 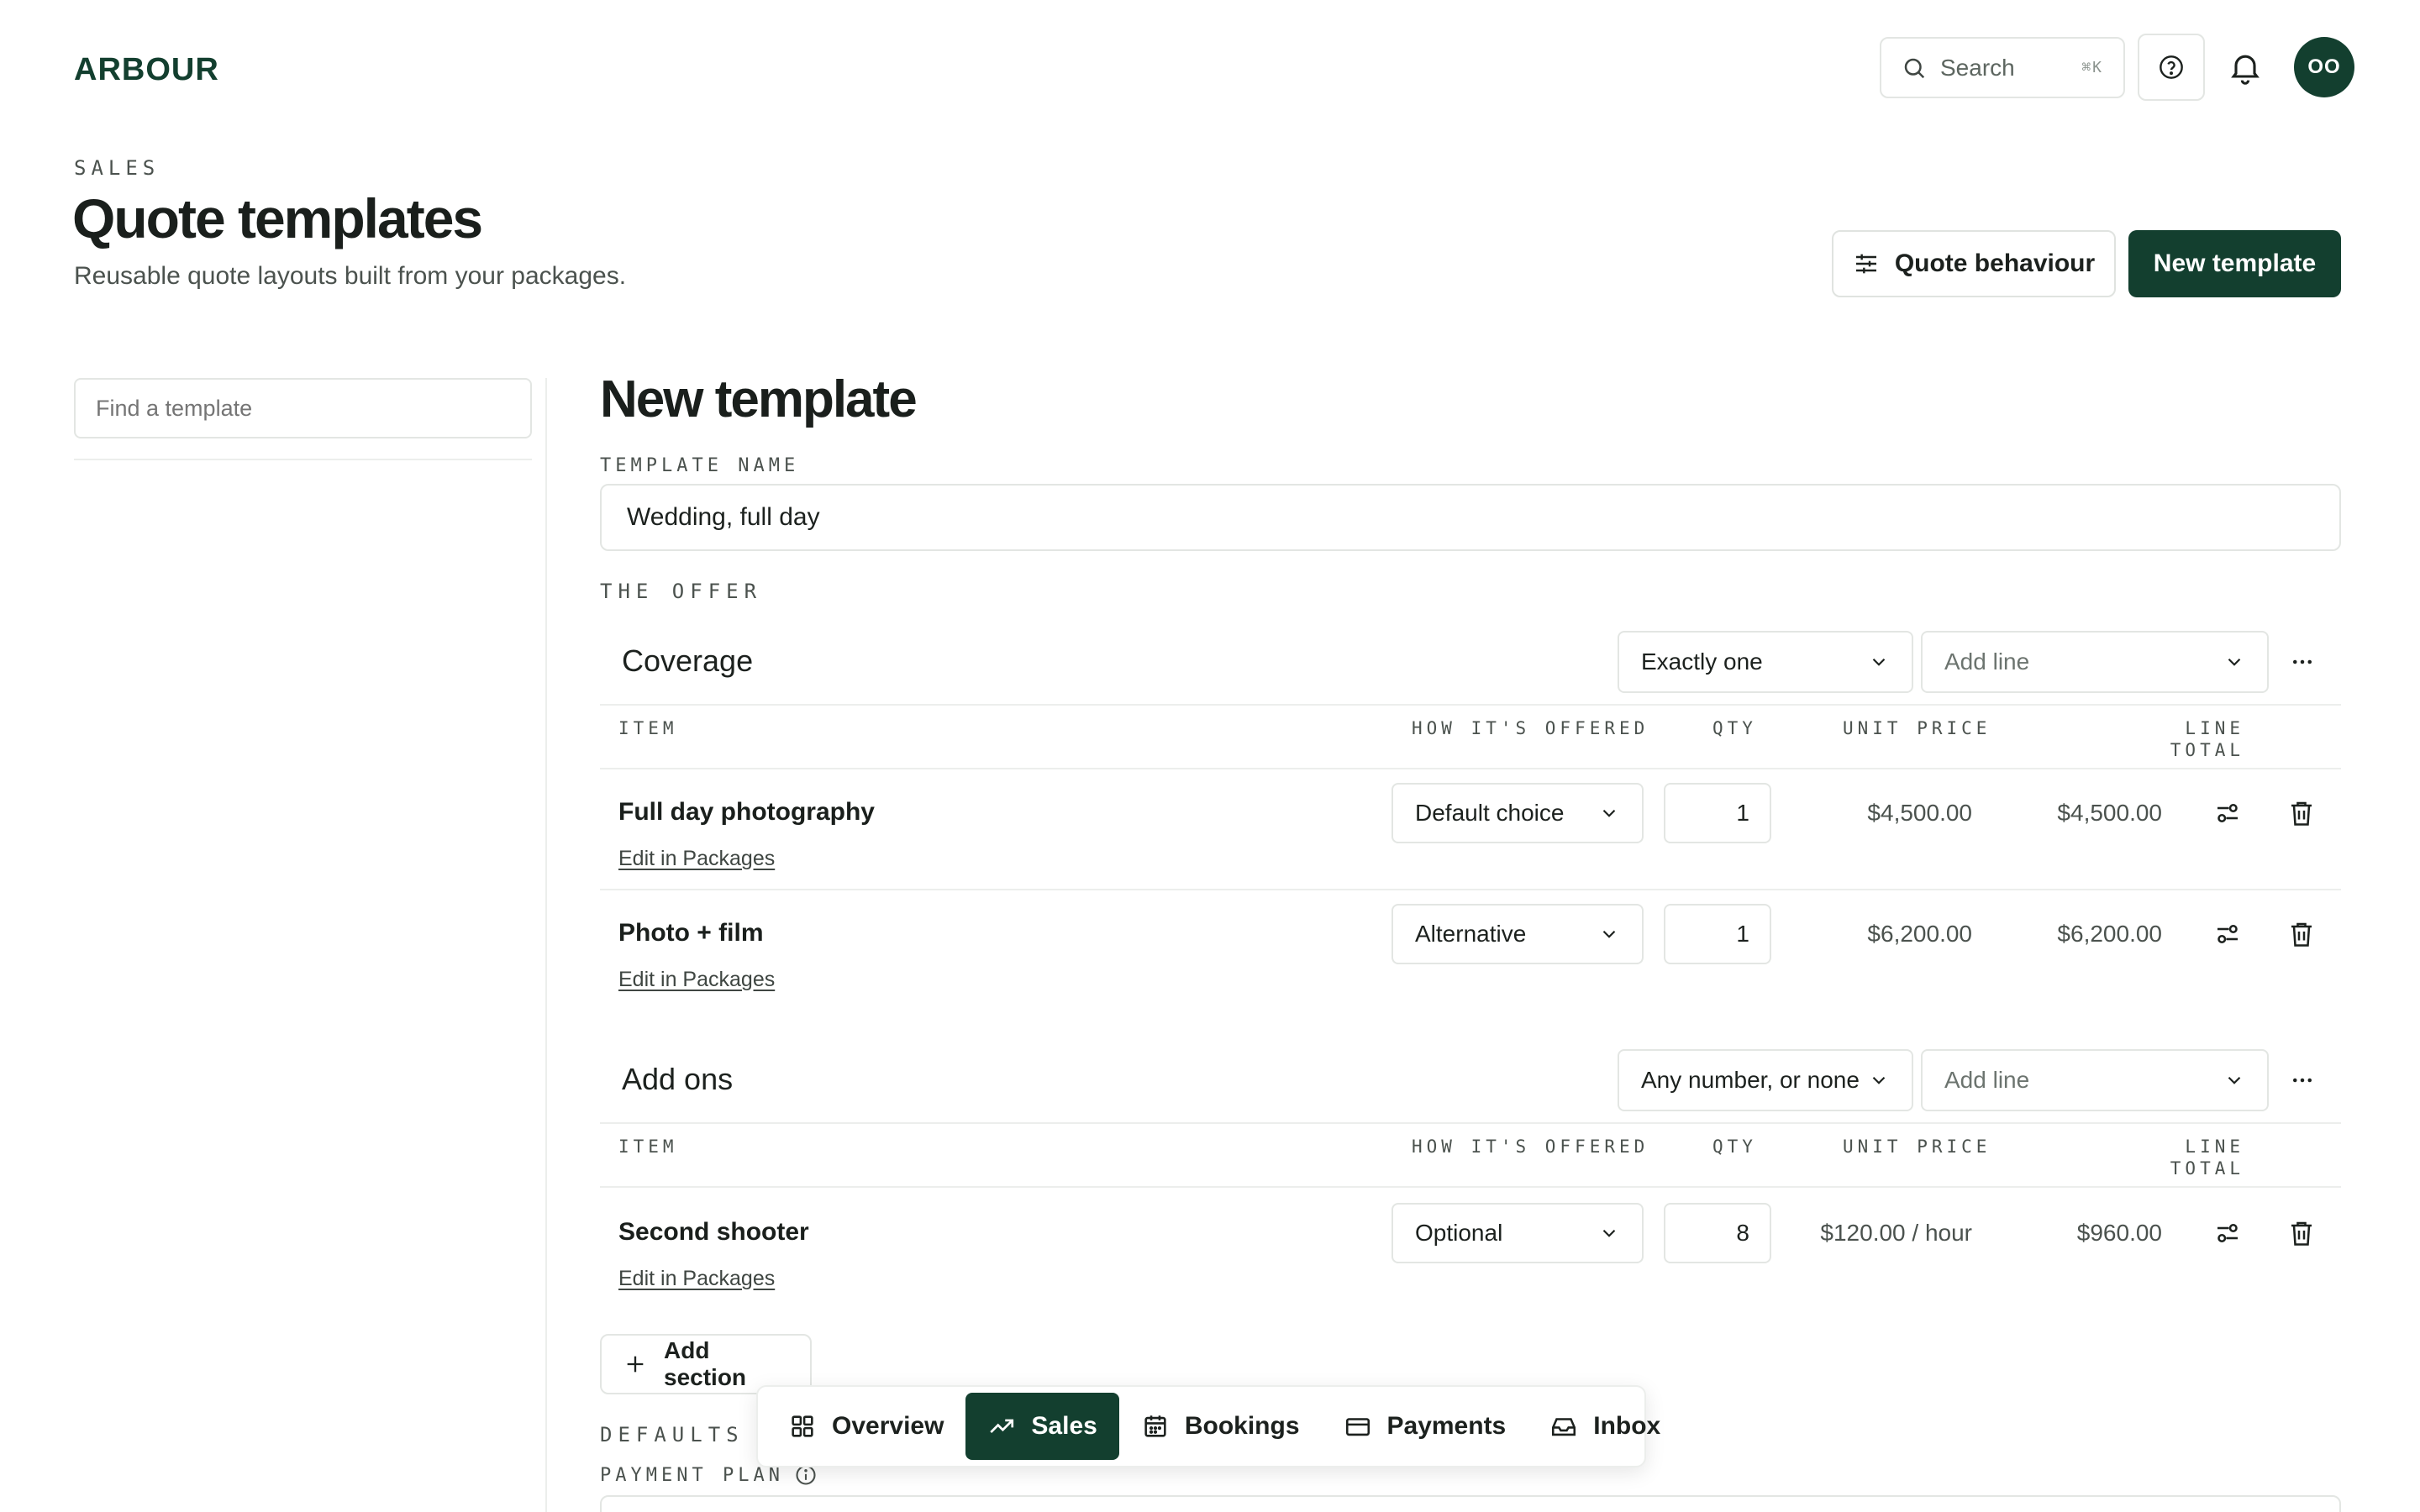 What do you see at coordinates (1750, 1080) in the screenshot?
I see `section-rule-value: Any number, or none` at bounding box center [1750, 1080].